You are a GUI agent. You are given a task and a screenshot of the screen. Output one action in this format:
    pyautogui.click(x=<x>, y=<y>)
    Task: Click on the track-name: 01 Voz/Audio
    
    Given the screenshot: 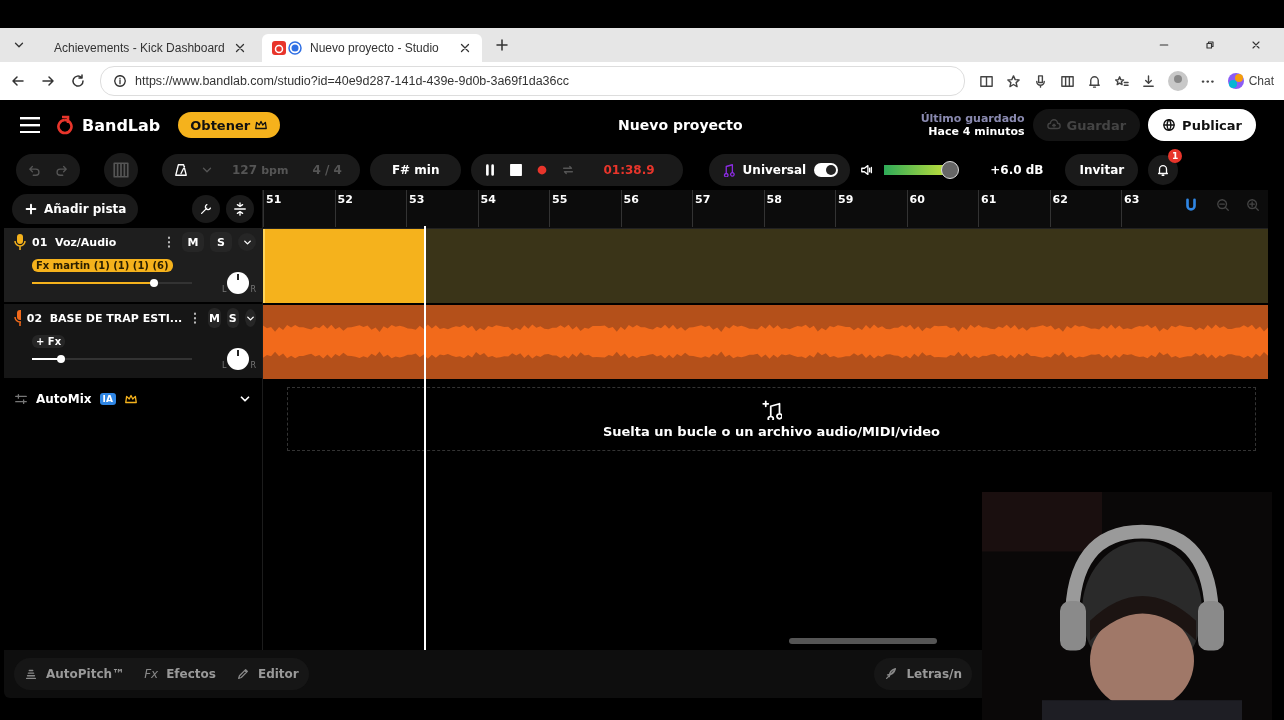 What is the action you would take?
    pyautogui.click(x=75, y=242)
    